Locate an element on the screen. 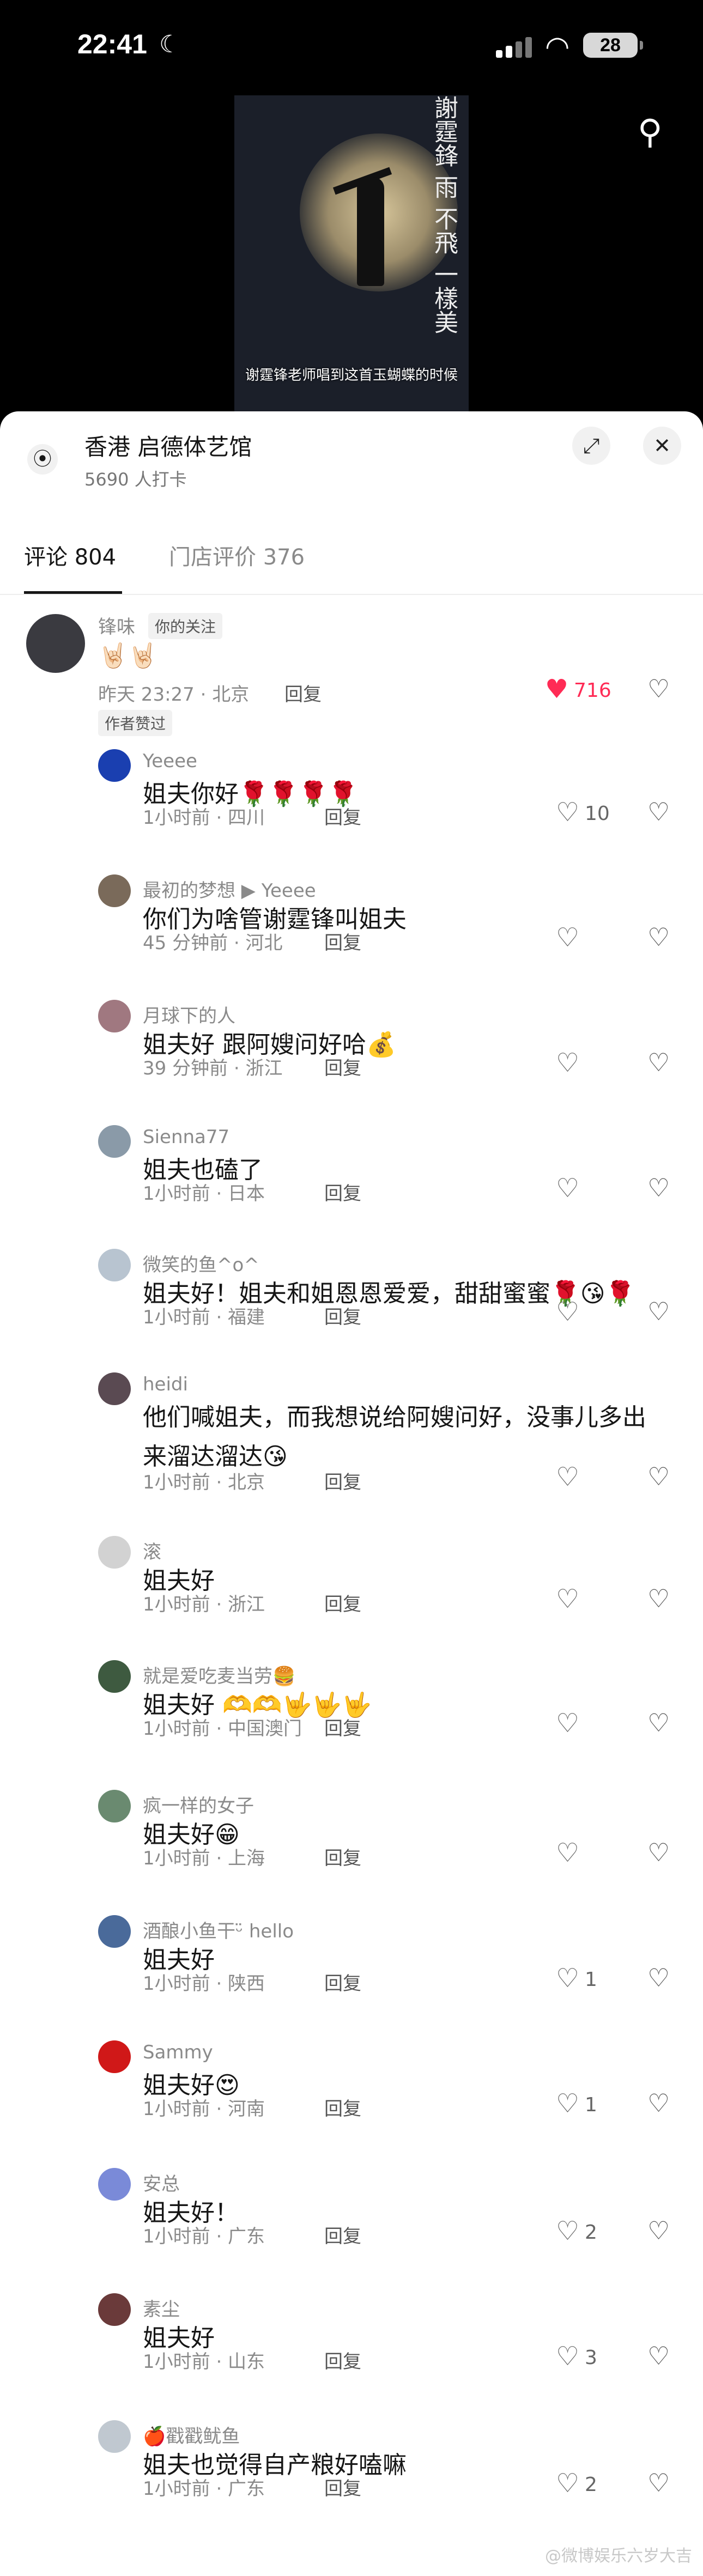  video-player: 謝霆鋒 雨 不飛 一樣美 谢霆锋老师唱到这首玉蝴蝶的时候 is located at coordinates (351, 253).